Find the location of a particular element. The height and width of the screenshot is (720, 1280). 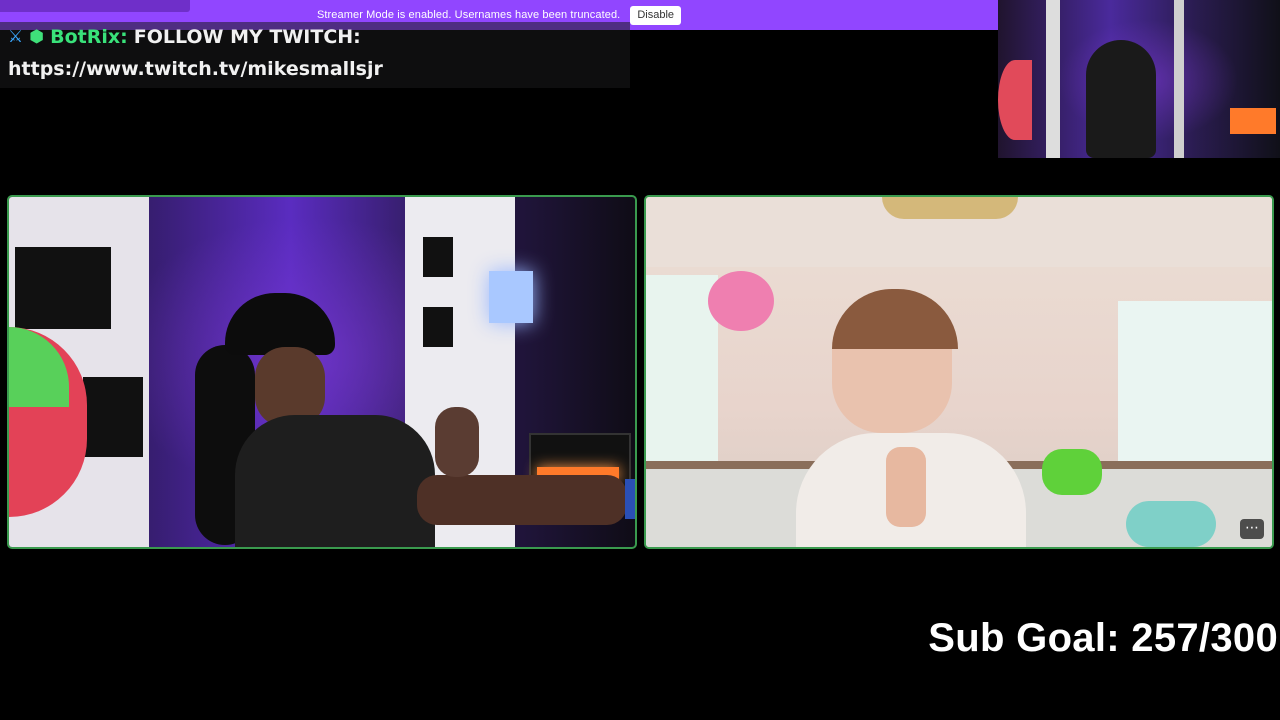

pip-camera-feed is located at coordinates (1139, 79).